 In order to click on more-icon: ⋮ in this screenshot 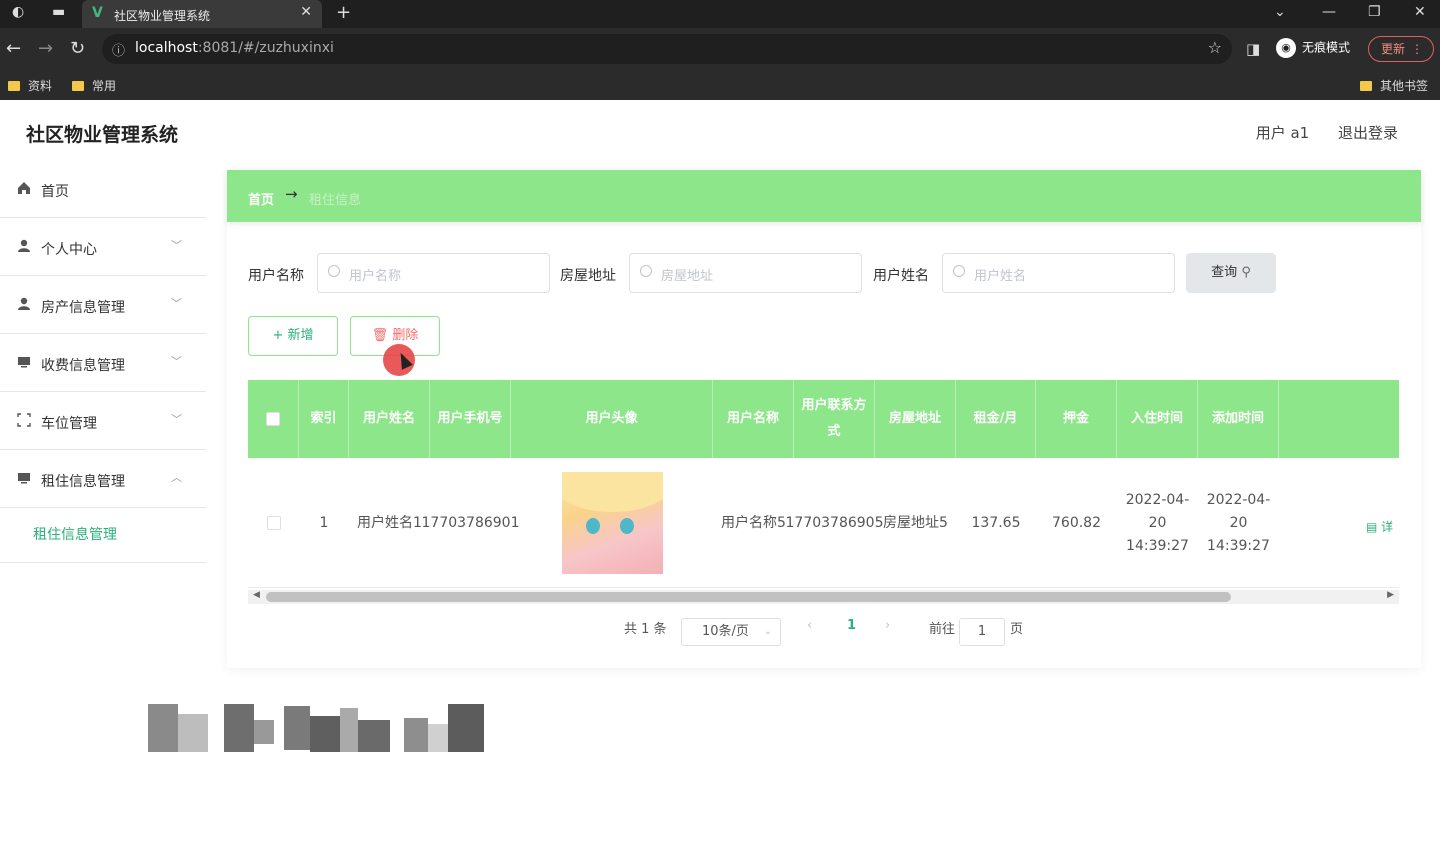, I will do `click(1417, 49)`.